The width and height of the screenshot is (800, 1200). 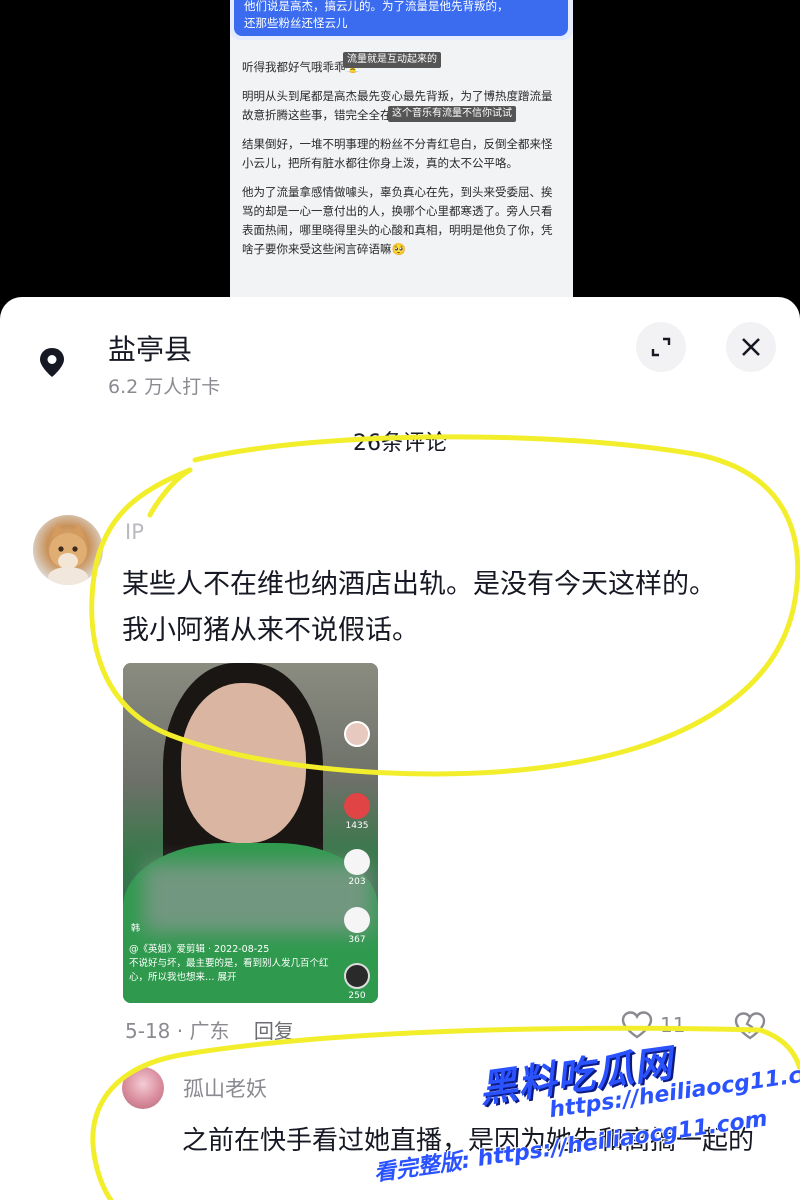 I want to click on expand-icon, so click(x=661, y=347).